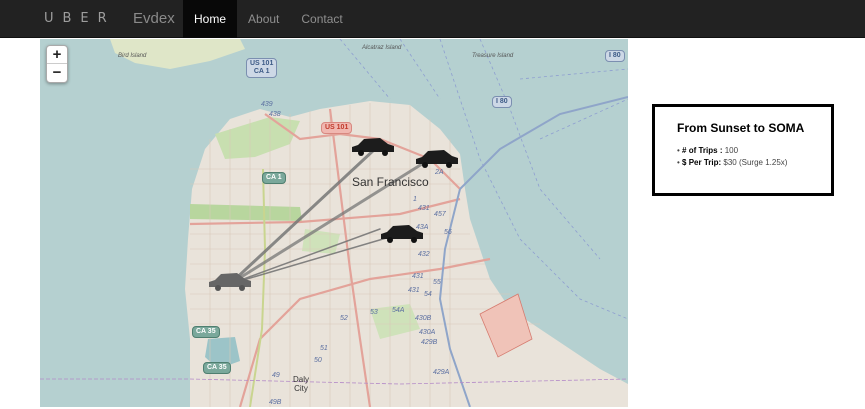  Describe the element at coordinates (132, 56) in the screenshot. I see `map-label-bird-island: Bird Island` at that location.